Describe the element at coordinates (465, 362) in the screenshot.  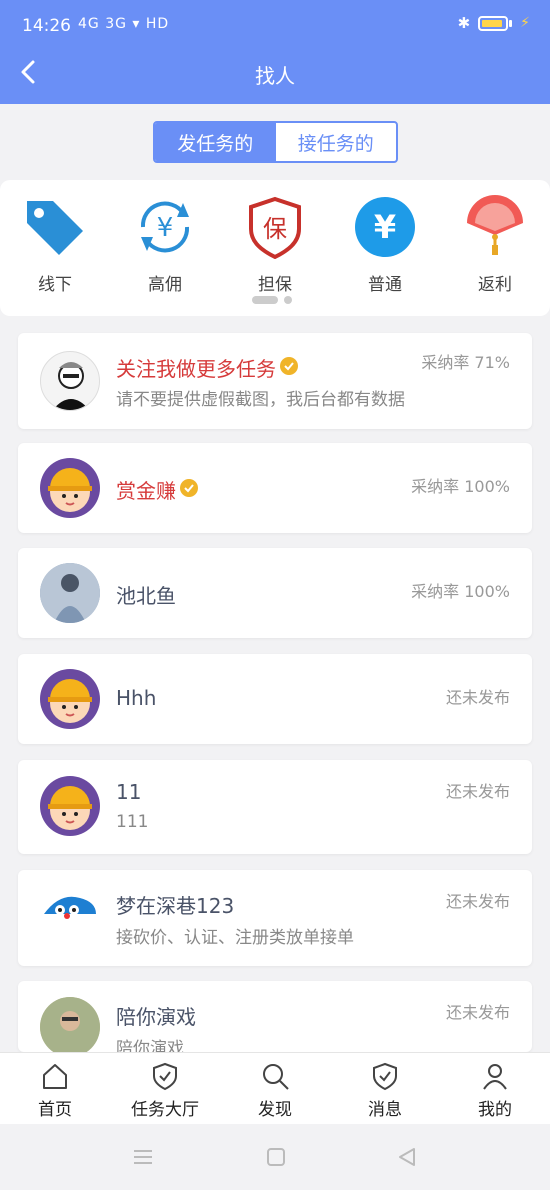
I see `user-rate: 采纳率 71%` at that location.